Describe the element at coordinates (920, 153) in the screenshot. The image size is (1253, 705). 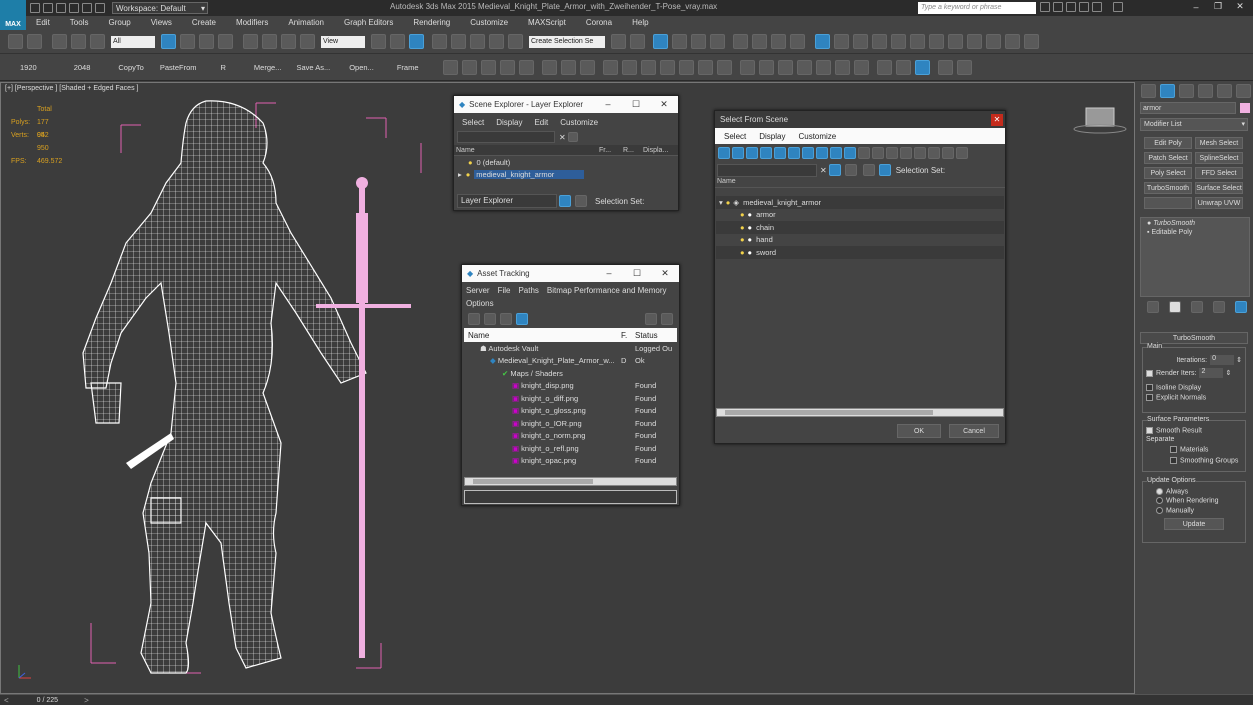
I see `display-invert-icon` at that location.